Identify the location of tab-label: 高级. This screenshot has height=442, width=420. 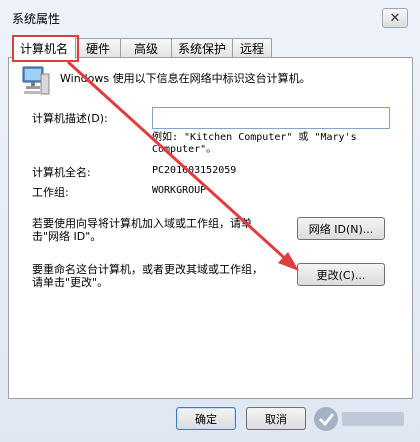
(145, 49).